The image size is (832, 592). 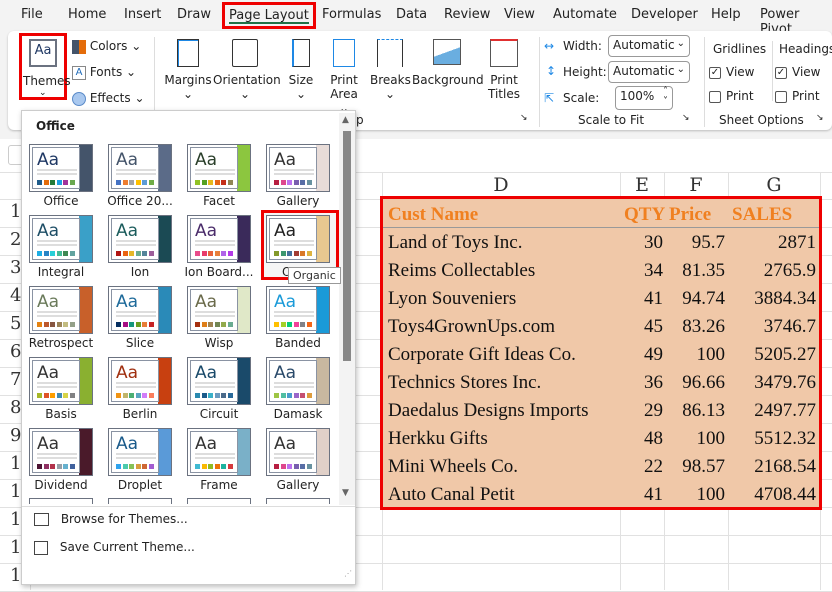 I want to click on table-cell: 5512.32, so click(x=785, y=439).